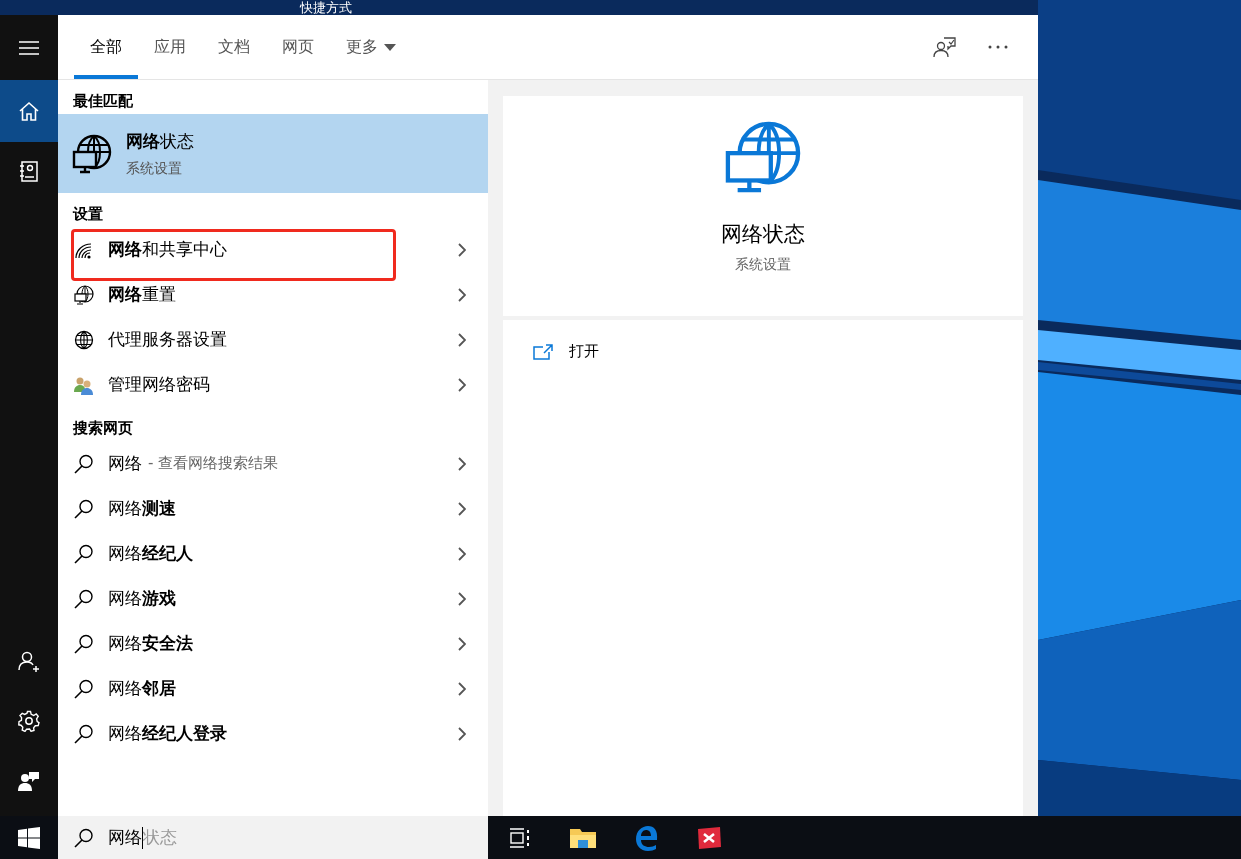  What do you see at coordinates (29, 47) in the screenshot?
I see `menu-icon` at bounding box center [29, 47].